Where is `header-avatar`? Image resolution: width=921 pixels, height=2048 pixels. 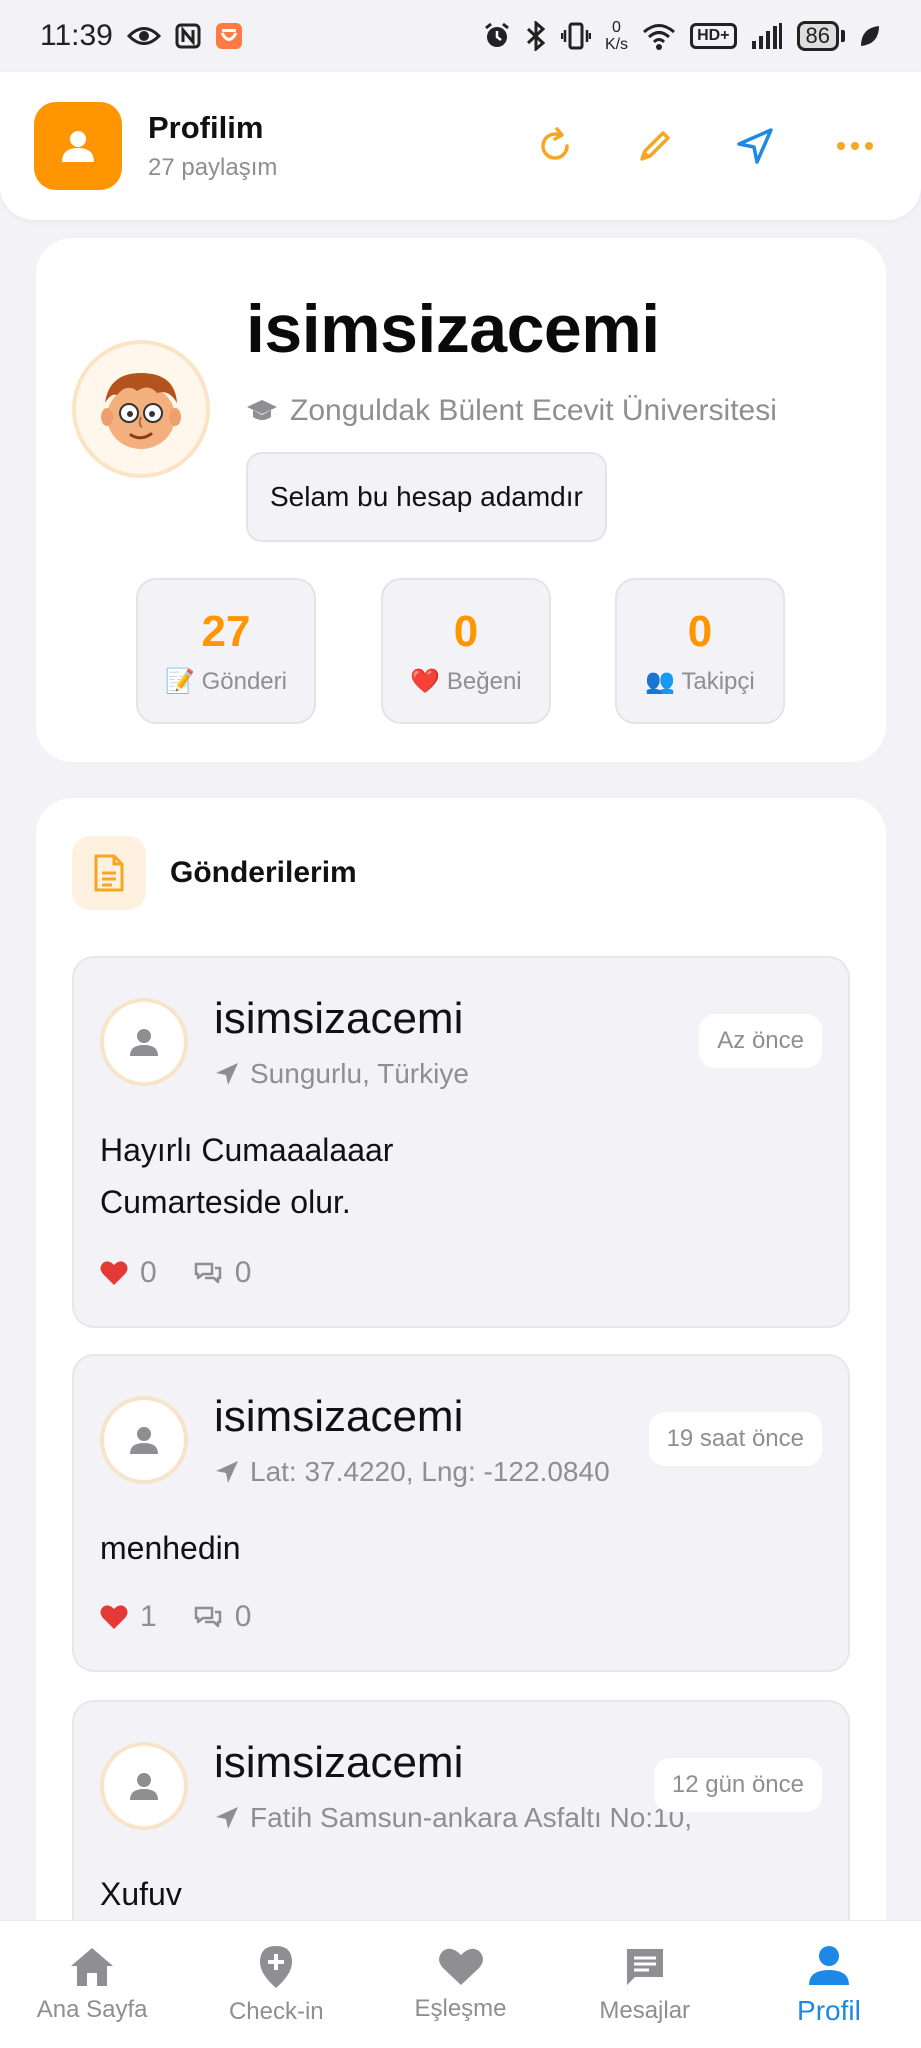
header-avatar is located at coordinates (78, 146).